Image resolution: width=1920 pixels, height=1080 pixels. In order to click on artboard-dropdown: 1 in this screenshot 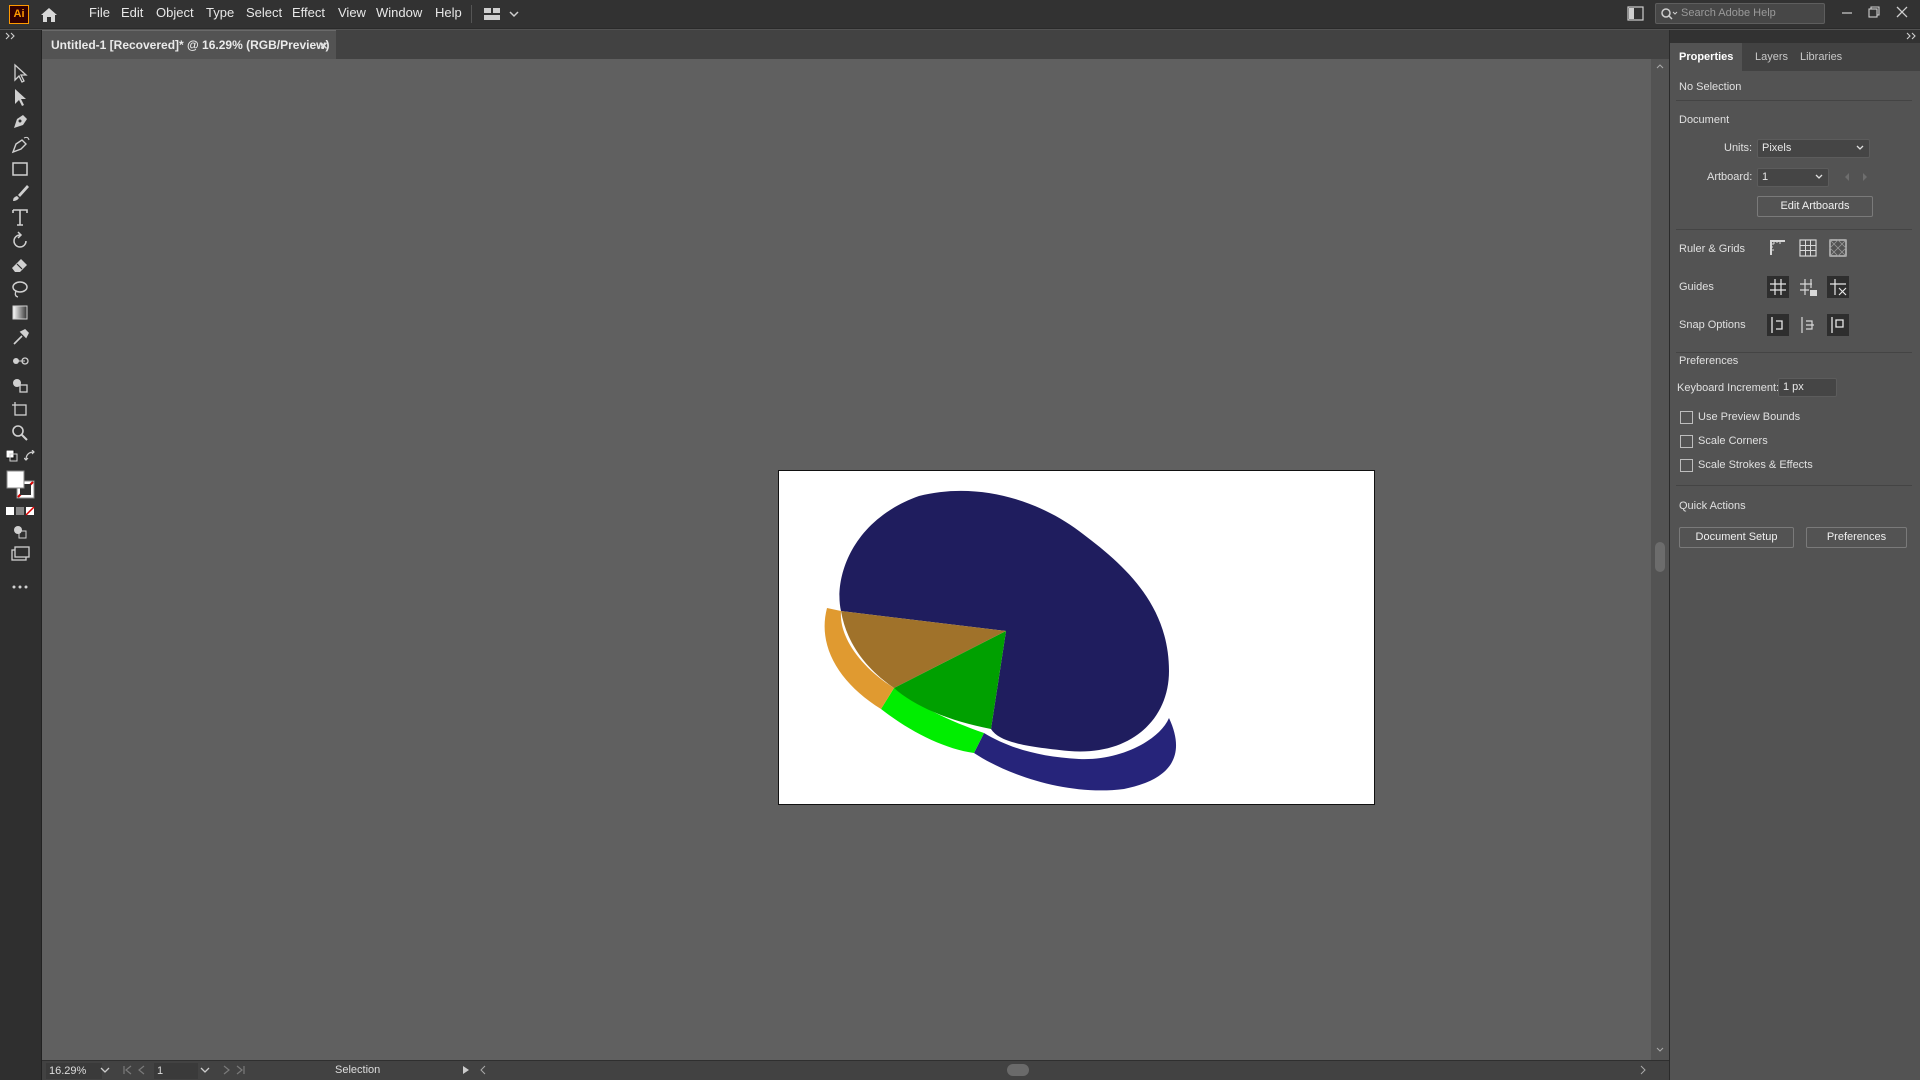, I will do `click(1793, 177)`.